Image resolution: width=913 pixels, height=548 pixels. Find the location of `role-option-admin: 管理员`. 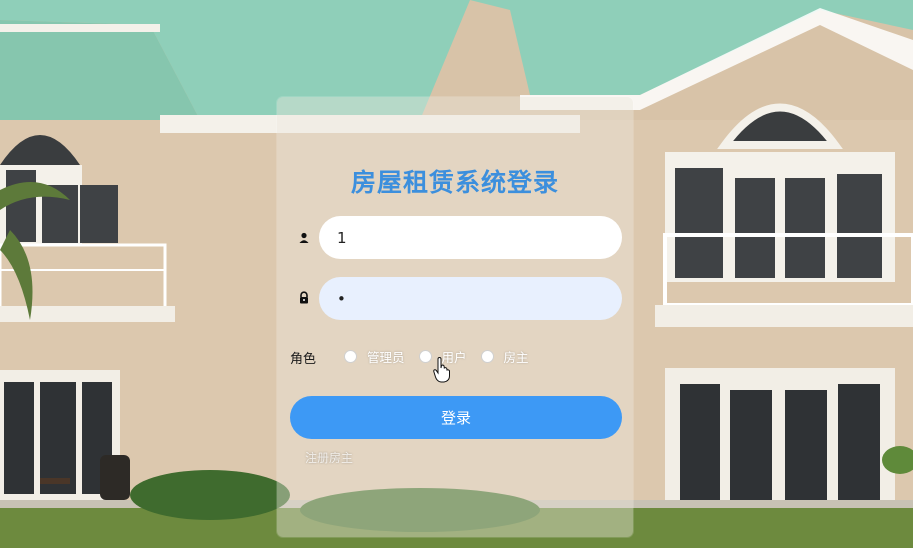

role-option-admin: 管理员 is located at coordinates (374, 356).